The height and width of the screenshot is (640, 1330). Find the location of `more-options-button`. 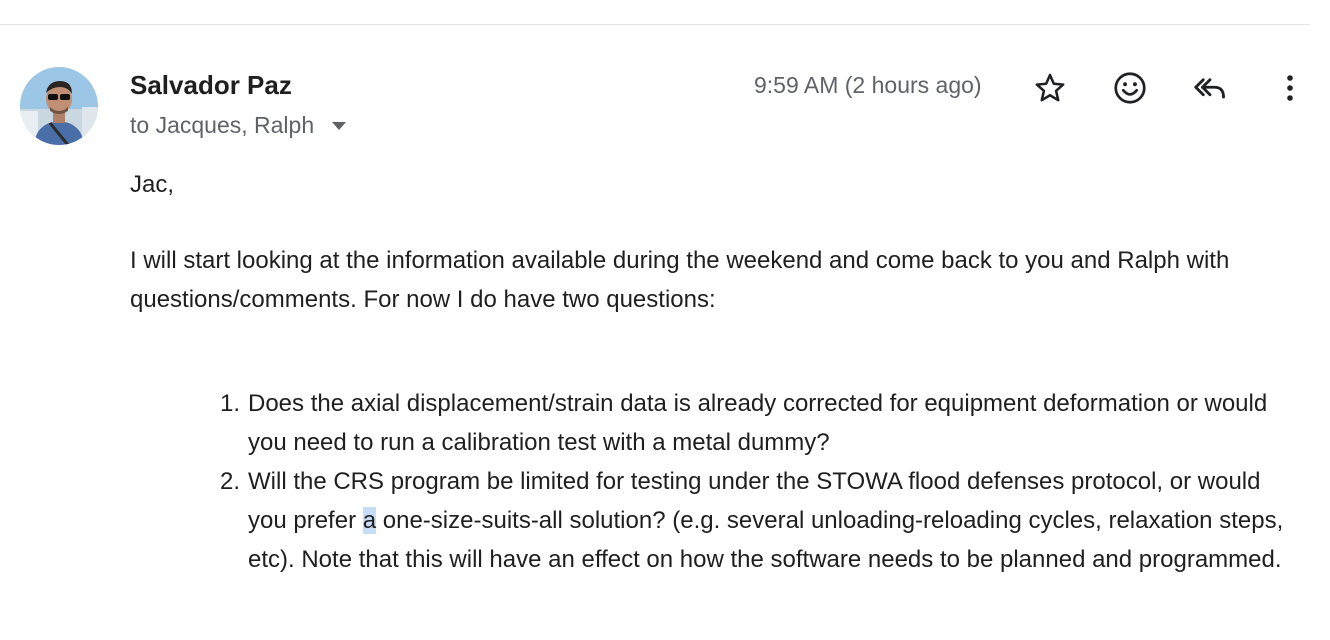

more-options-button is located at coordinates (1290, 88).